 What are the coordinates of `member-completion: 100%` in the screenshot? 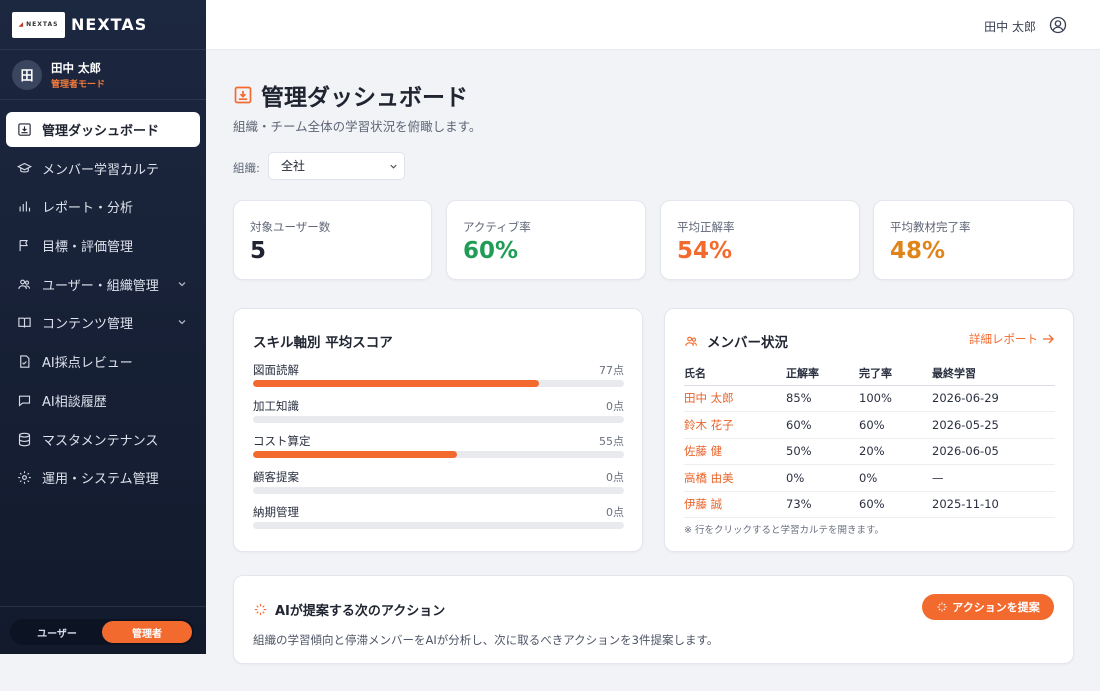 It's located at (895, 398).